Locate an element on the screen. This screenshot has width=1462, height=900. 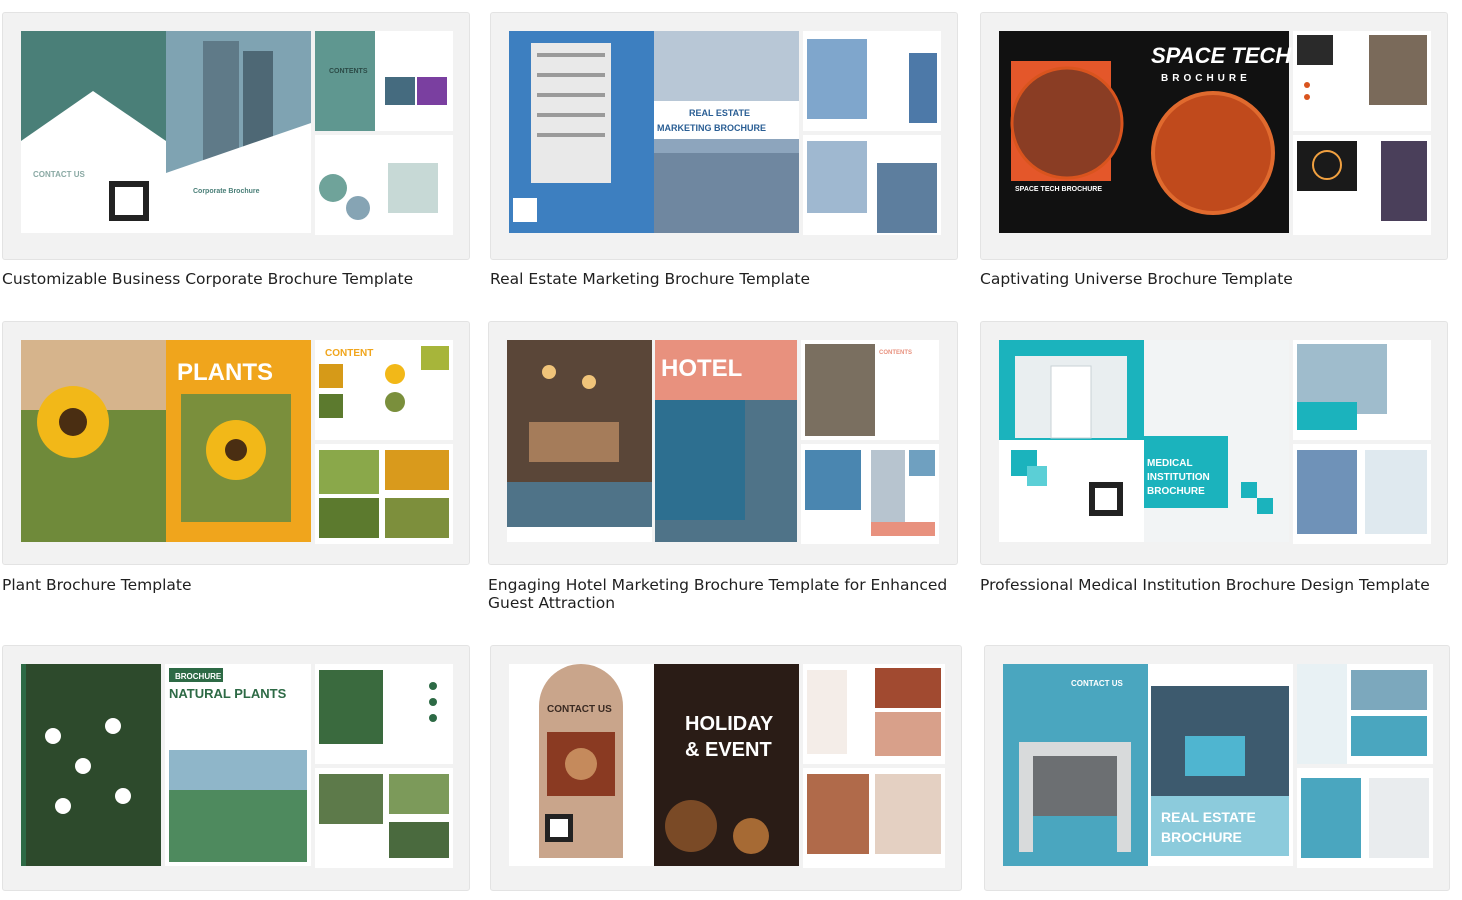
brochure-preview-real-estate-blue: CONTACT US REAL ESTATE BROCHURE is located at coordinates (1218, 766).